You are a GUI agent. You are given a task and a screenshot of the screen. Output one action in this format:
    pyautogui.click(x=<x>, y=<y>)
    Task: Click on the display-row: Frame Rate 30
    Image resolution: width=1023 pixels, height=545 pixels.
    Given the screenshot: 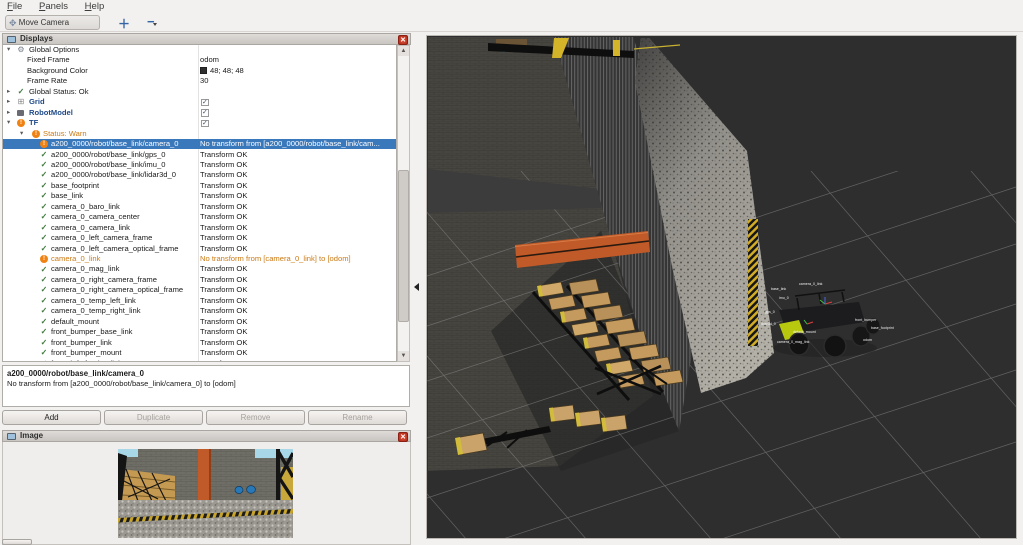 What is the action you would take?
    pyautogui.click(x=199, y=81)
    